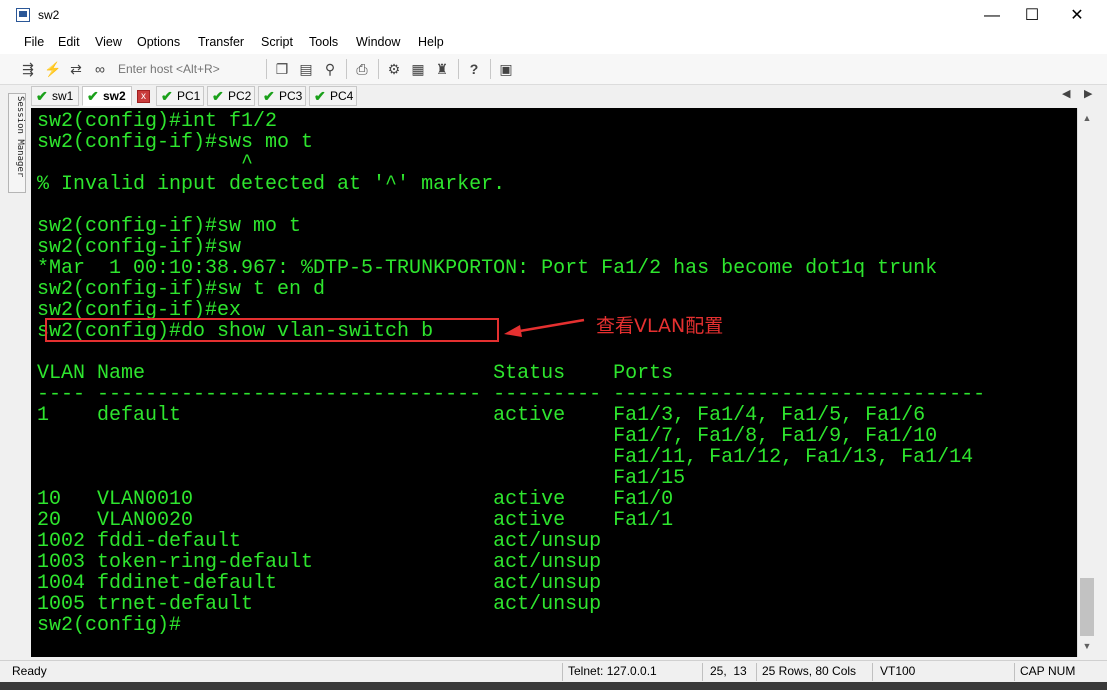 This screenshot has width=1107, height=690. What do you see at coordinates (109, 625) in the screenshot?
I see `terminal-prompt: sw2(config)#` at bounding box center [109, 625].